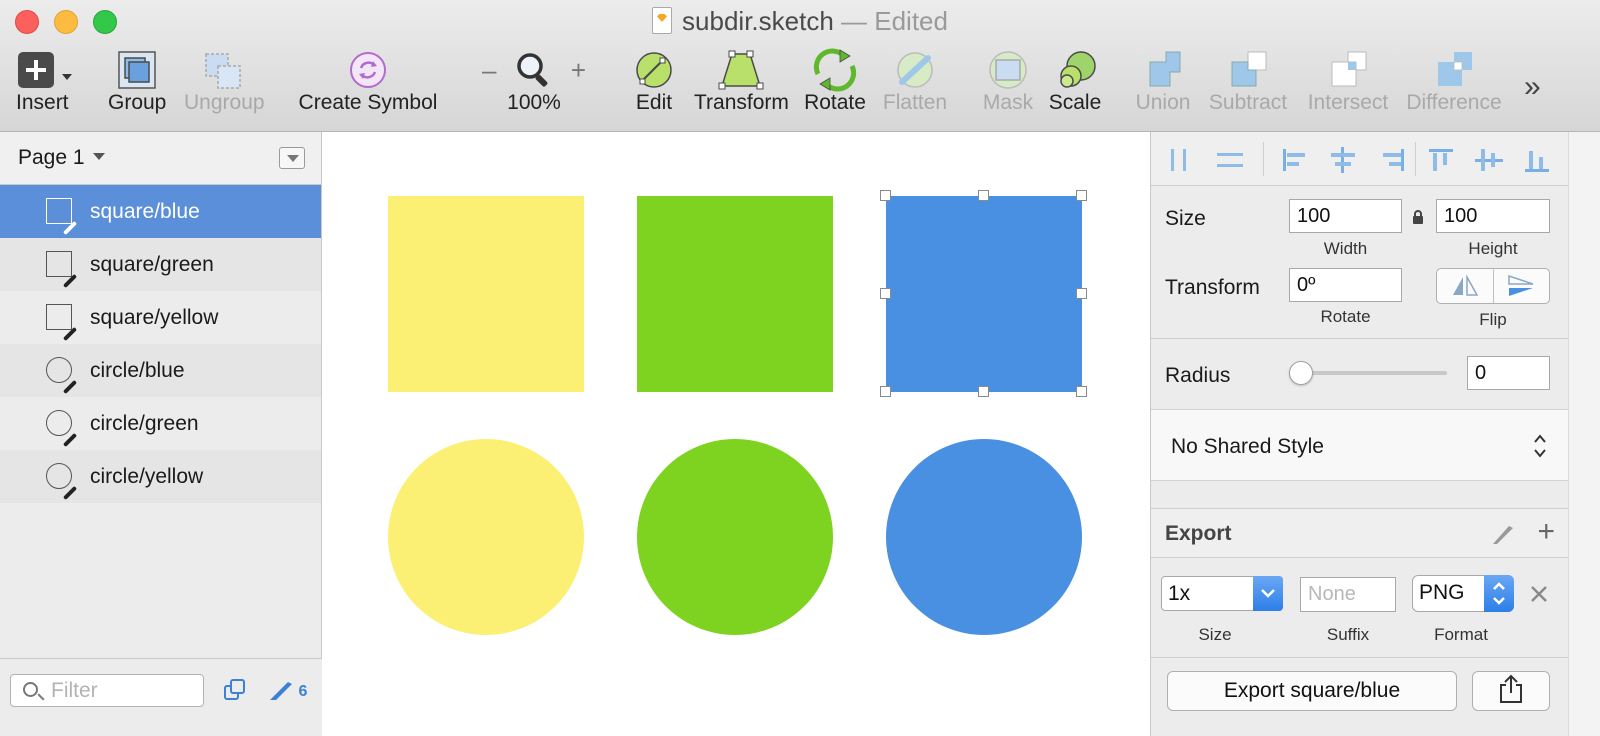 The width and height of the screenshot is (1600, 736). I want to click on mask-button: Mask, so click(1008, 81).